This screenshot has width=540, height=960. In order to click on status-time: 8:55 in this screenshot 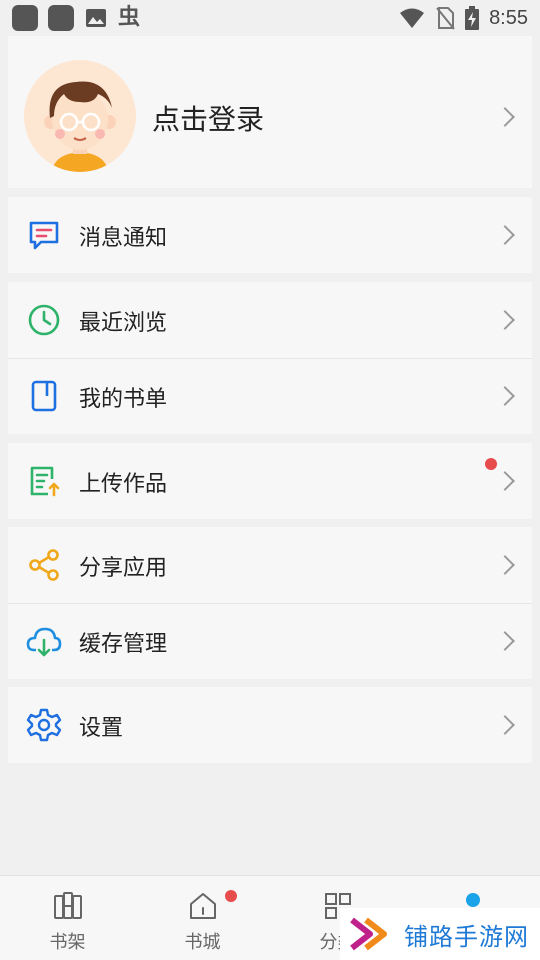, I will do `click(508, 17)`.